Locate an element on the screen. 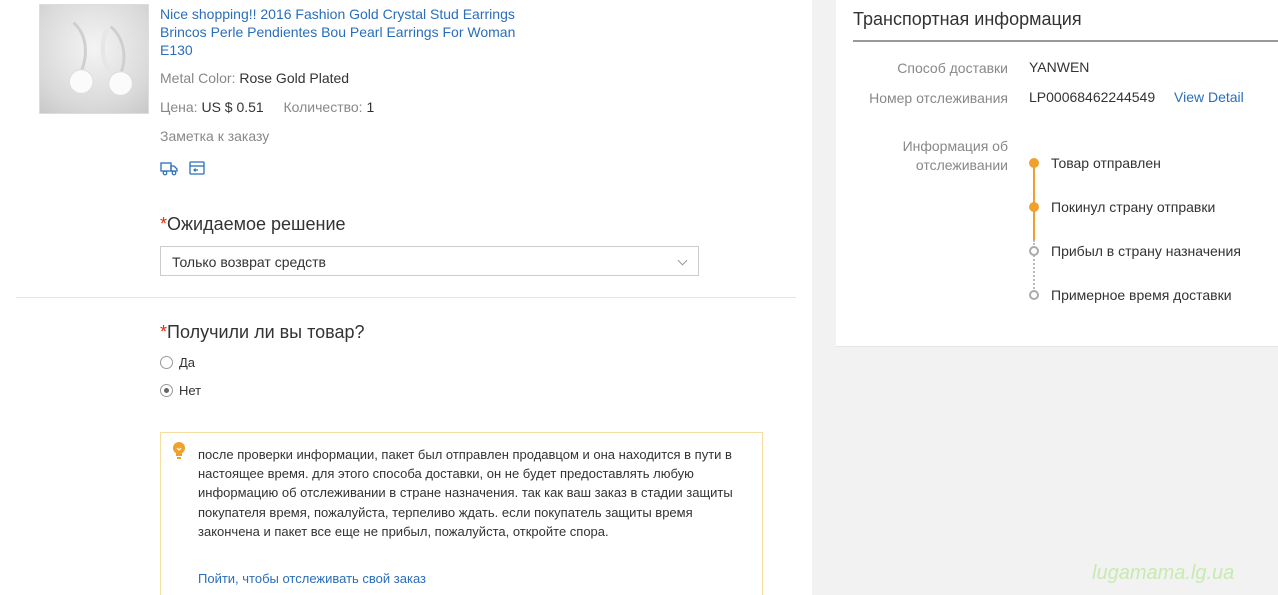  timeline-step: Товар отправлен is located at coordinates (1093, 163).